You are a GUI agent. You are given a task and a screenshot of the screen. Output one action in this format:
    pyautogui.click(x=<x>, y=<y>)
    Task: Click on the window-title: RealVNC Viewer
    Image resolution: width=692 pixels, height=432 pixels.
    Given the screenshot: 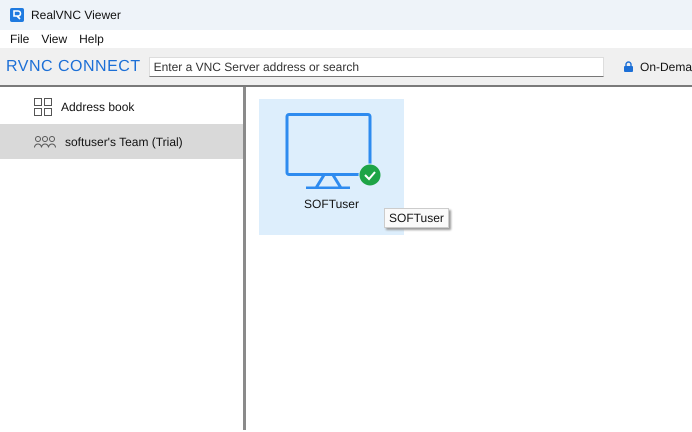 What is the action you would take?
    pyautogui.click(x=76, y=15)
    